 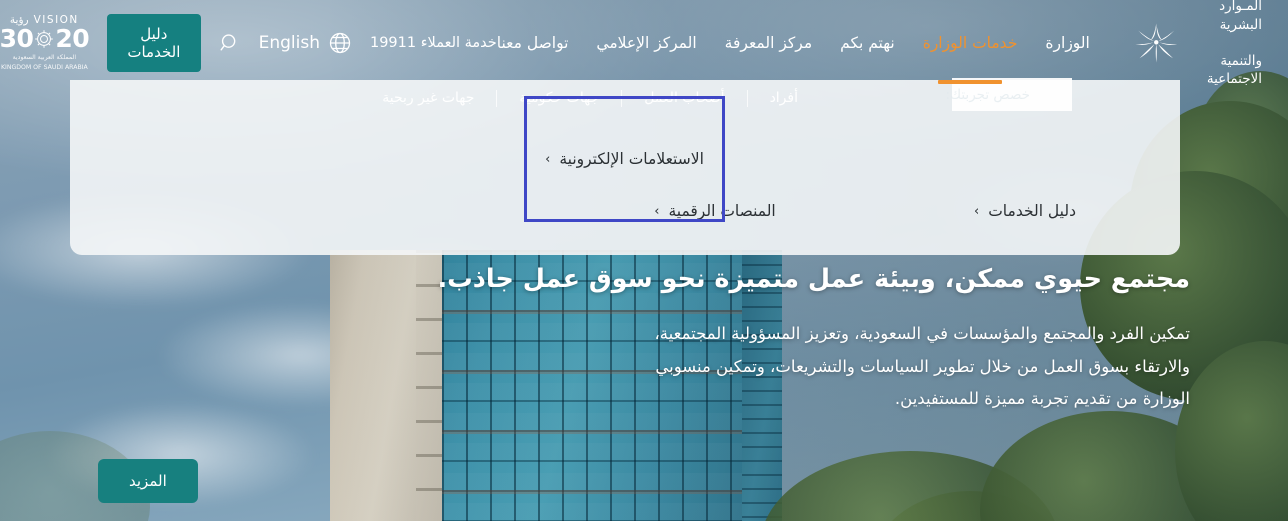 I want to click on ministry-name-line-1: المـوارد البشرية, so click(x=1240, y=16).